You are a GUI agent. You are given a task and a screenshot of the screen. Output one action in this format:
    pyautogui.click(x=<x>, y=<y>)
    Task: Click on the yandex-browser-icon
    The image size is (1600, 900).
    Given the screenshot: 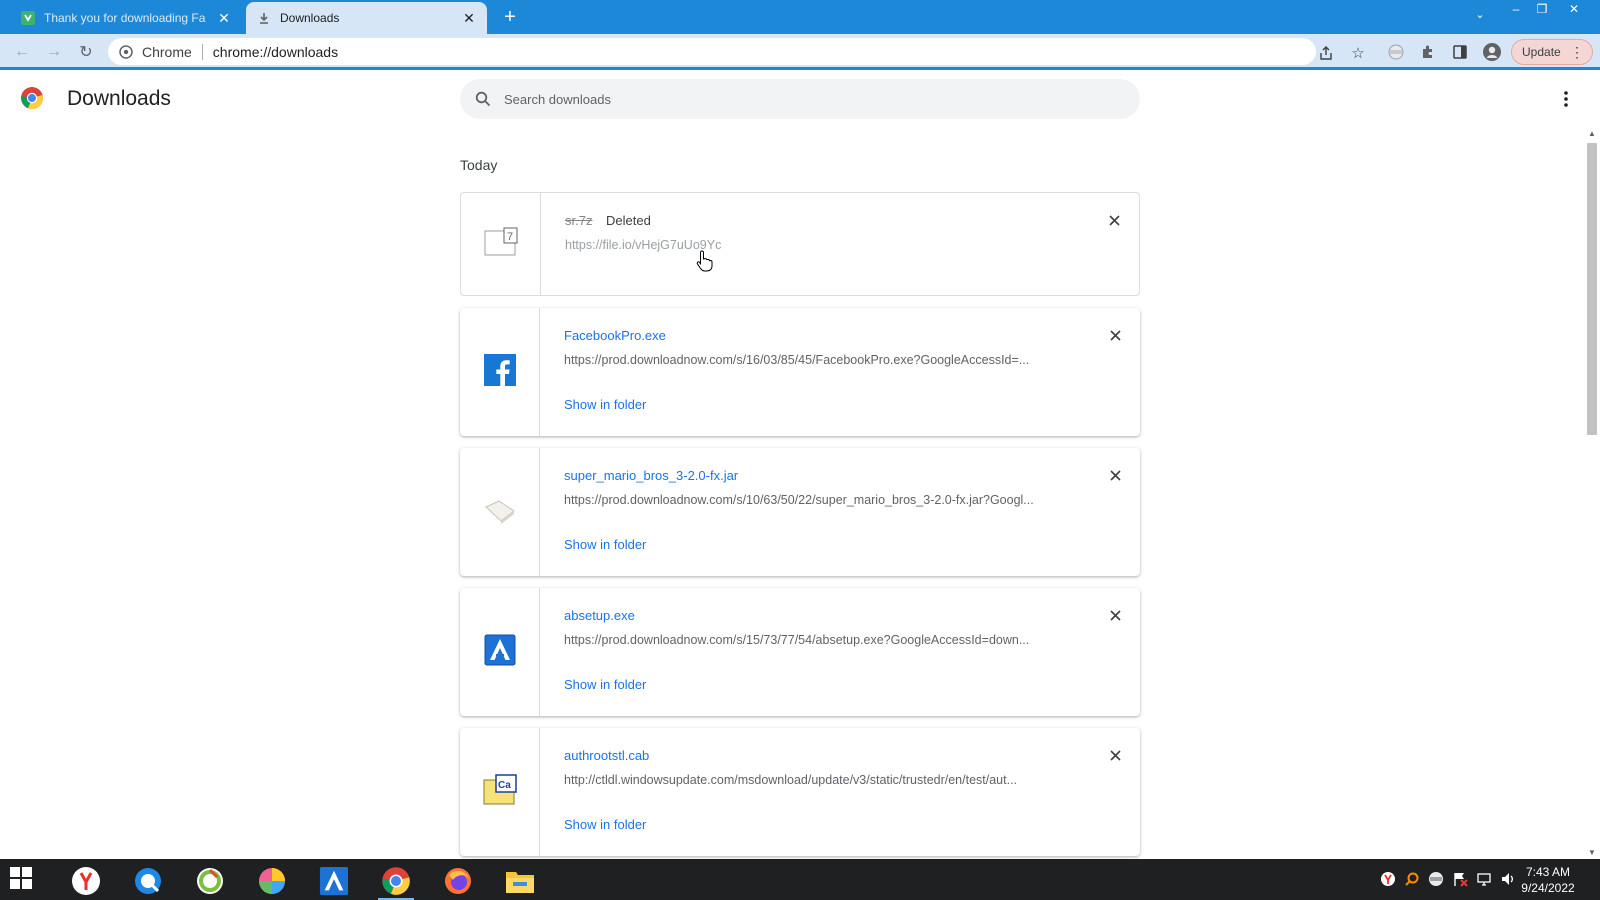 What is the action you would take?
    pyautogui.click(x=86, y=881)
    